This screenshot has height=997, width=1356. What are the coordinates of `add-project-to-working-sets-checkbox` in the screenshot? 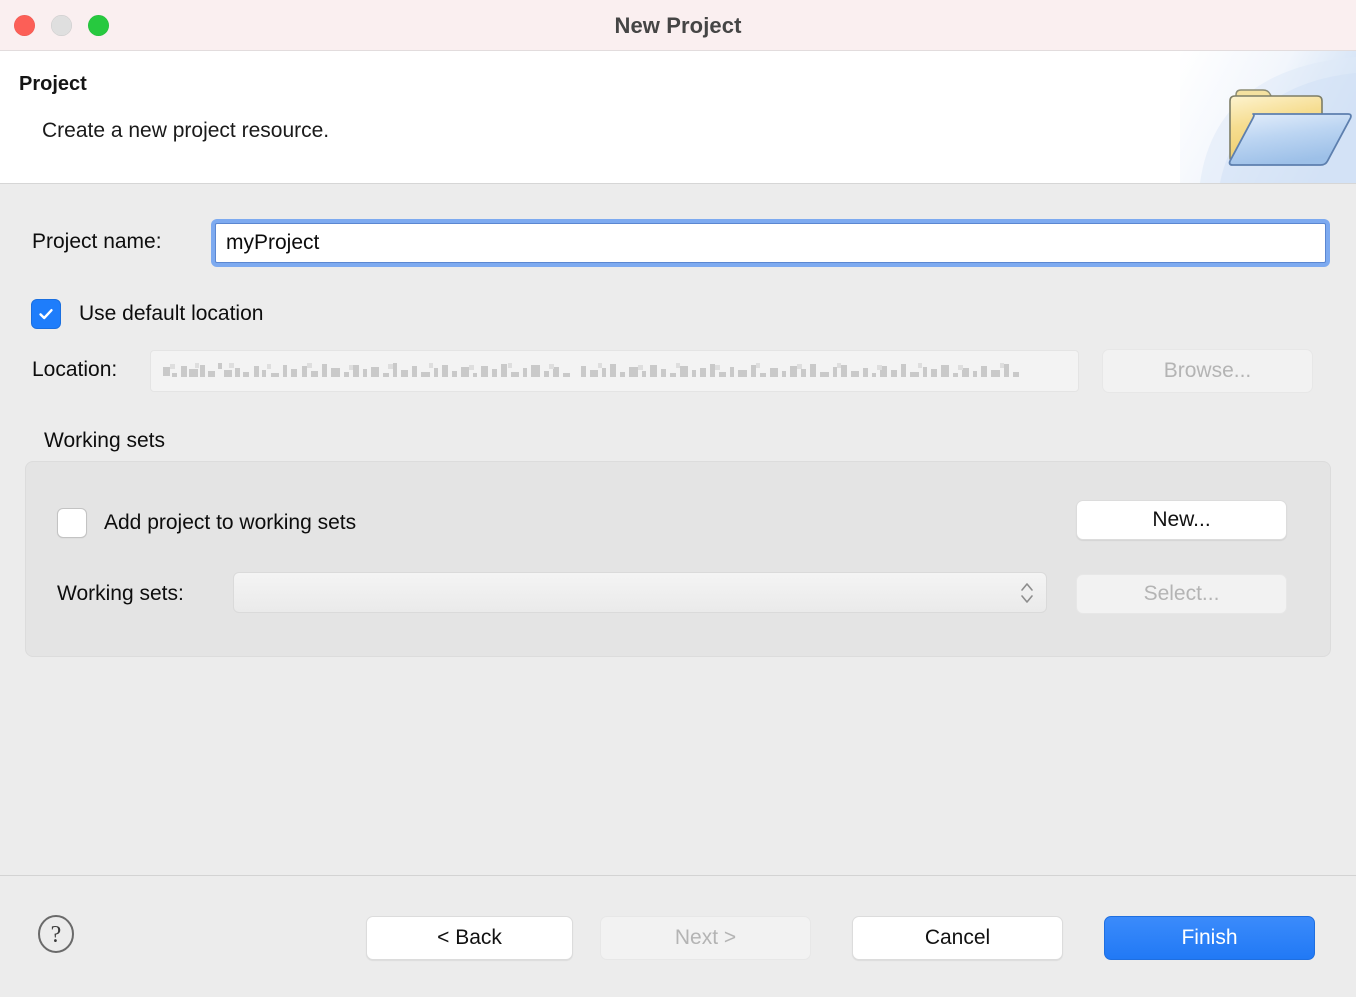 It's located at (72, 523).